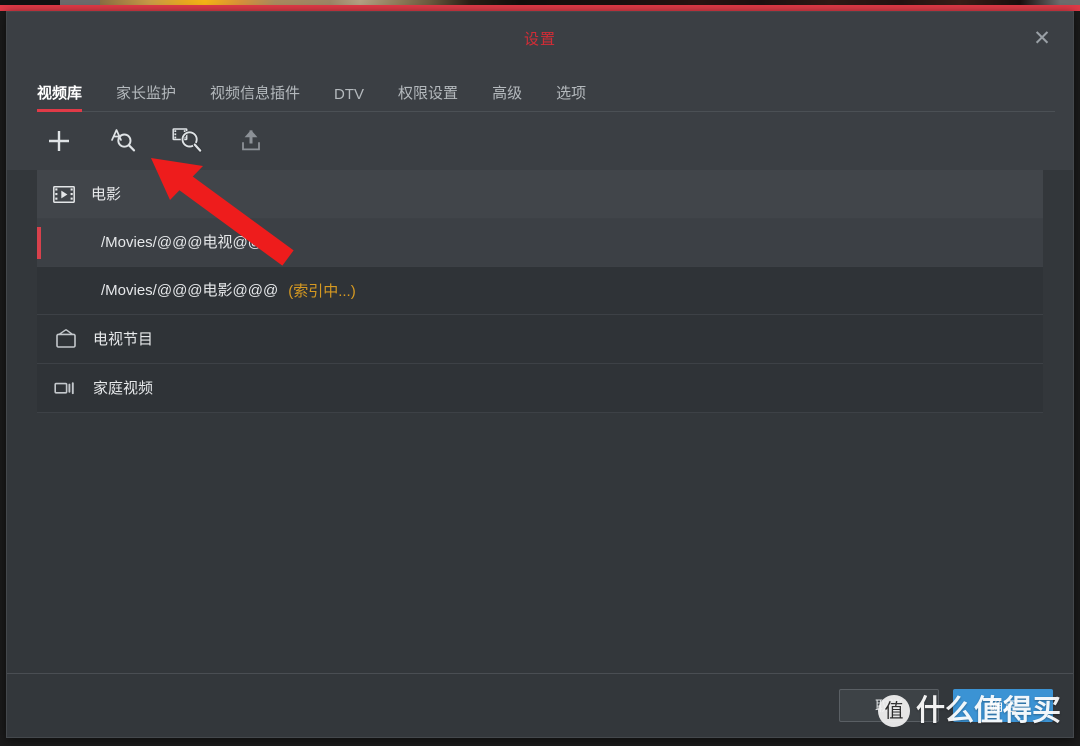 This screenshot has width=1080, height=746. Describe the element at coordinates (540, 88) in the screenshot. I see `tab-bar: 视频库 家长监护 视频信息插件 DTV 权限设置 高级 选项` at that location.